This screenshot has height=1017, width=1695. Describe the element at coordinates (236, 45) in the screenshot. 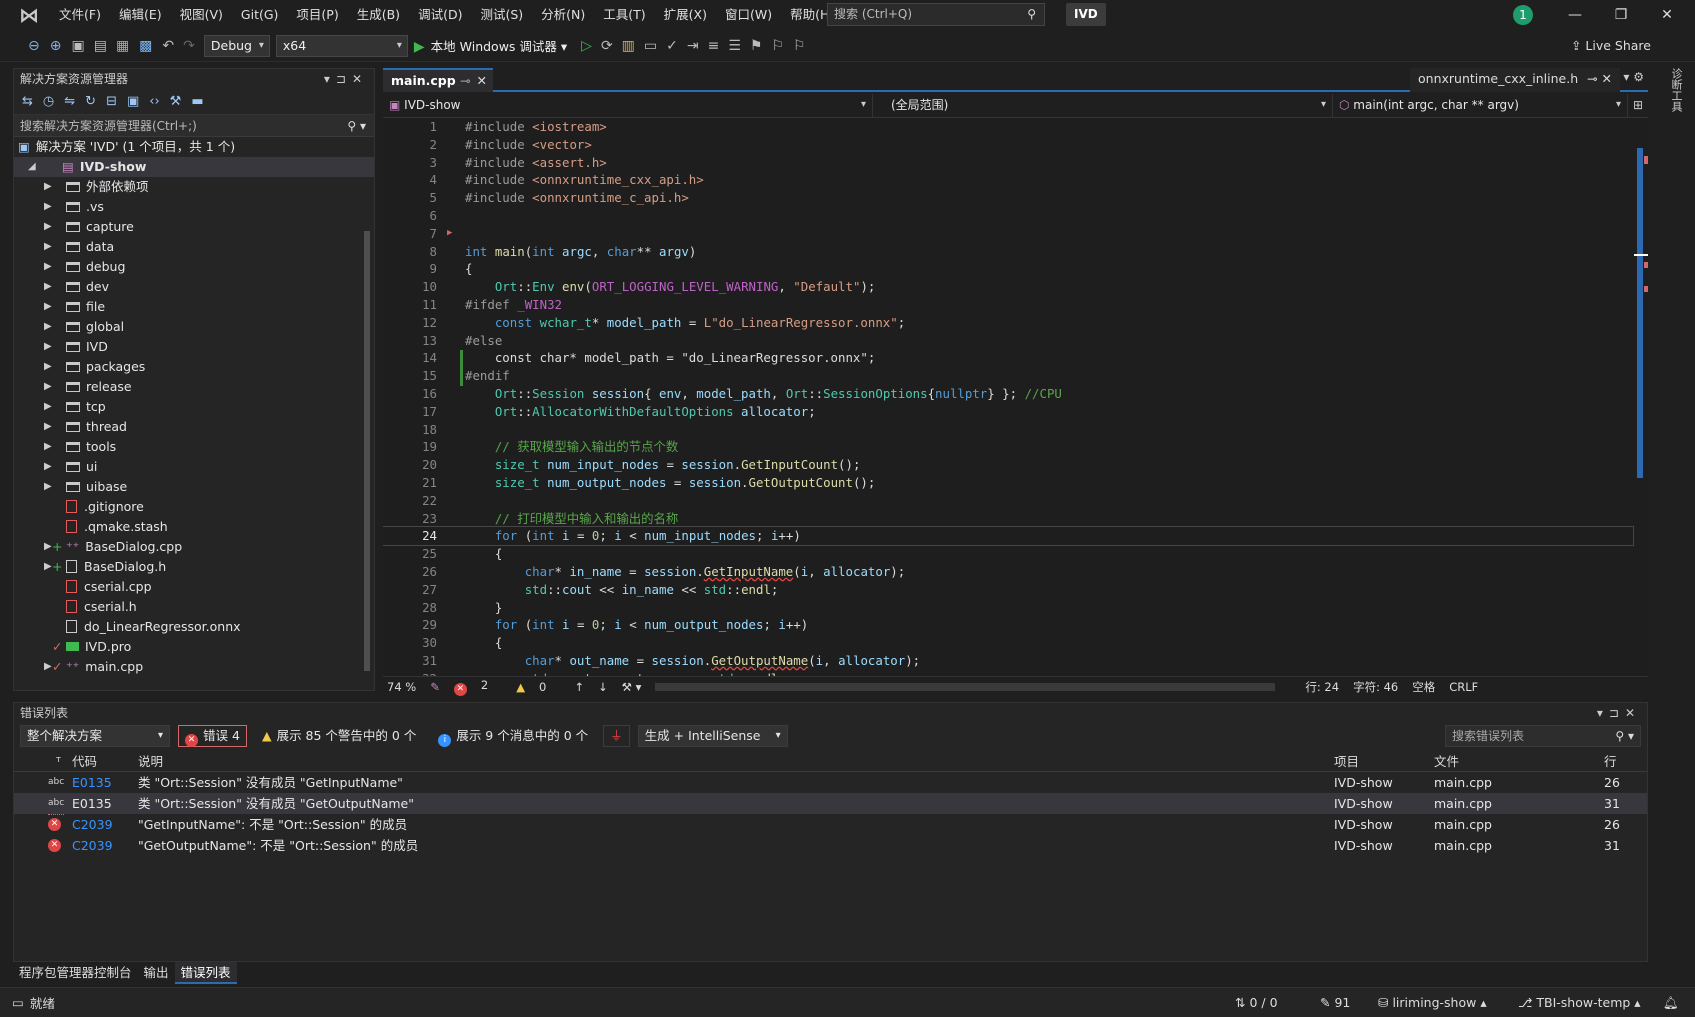

I see `configuration-dropdown: Debug` at that location.